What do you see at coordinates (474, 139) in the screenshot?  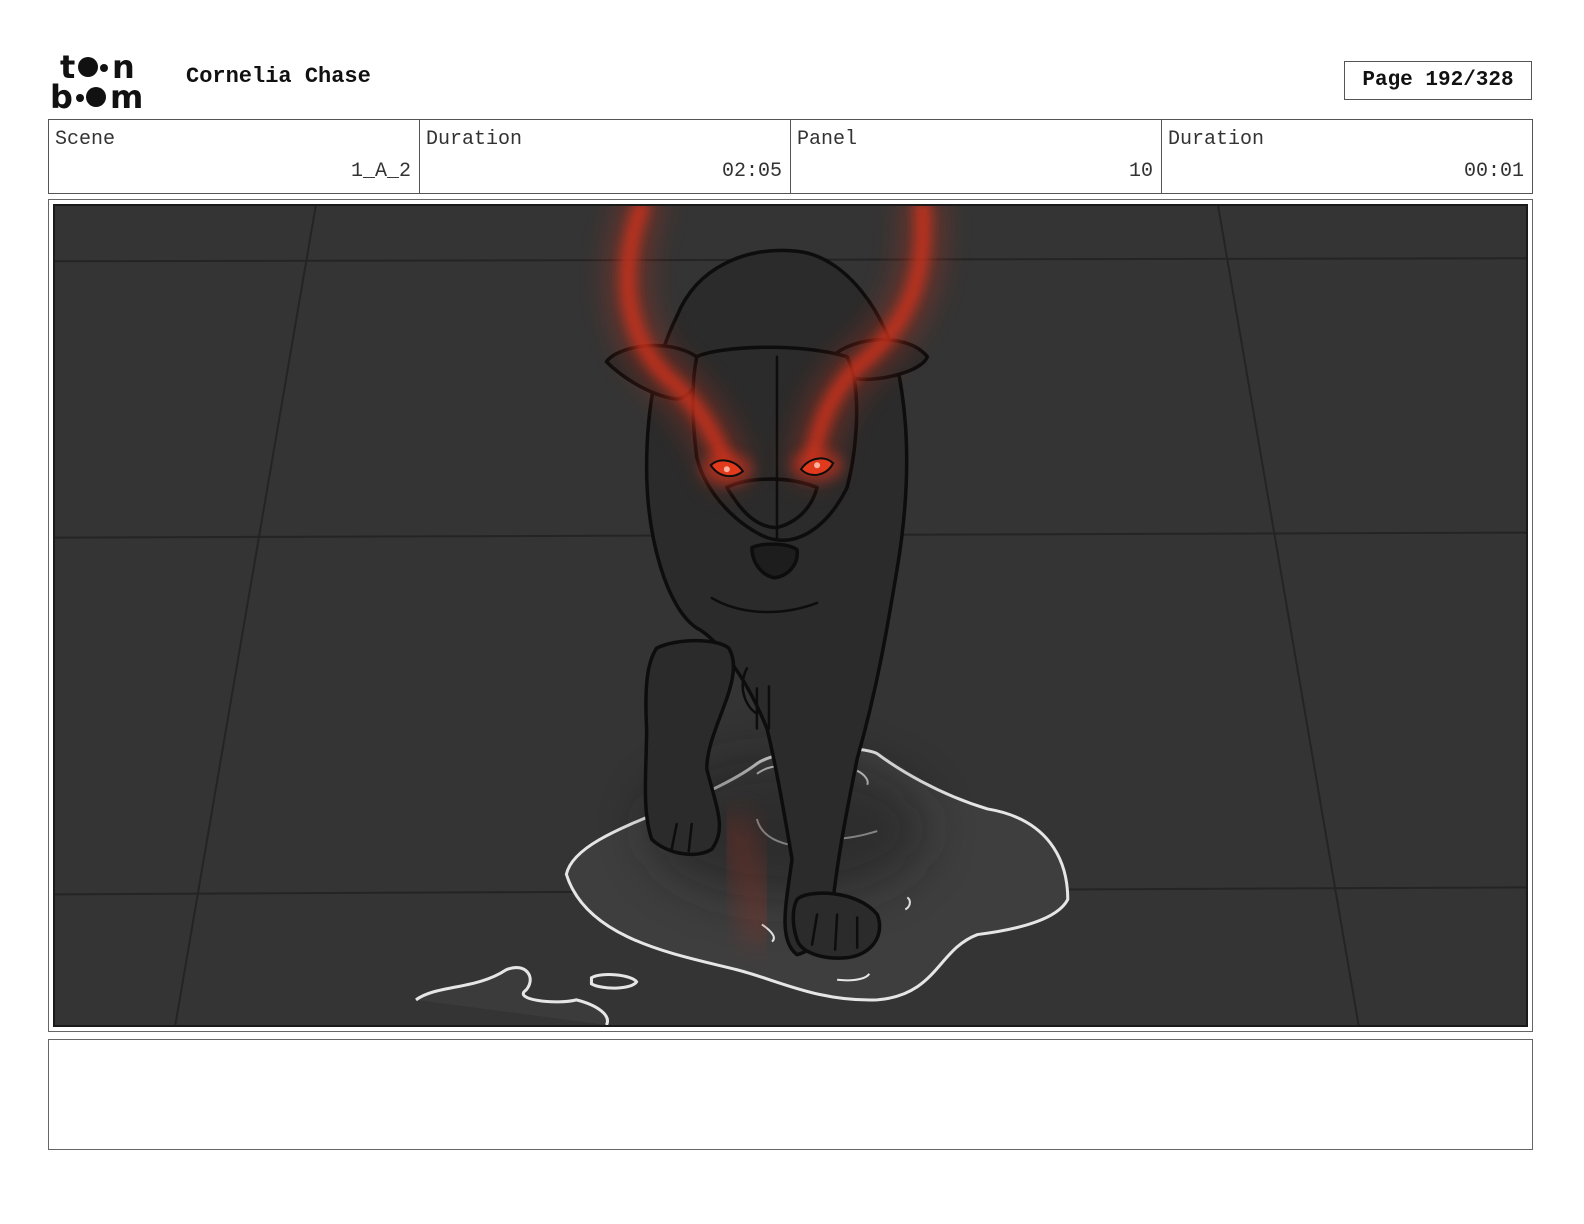 I see `scene-duration-label: Duration` at bounding box center [474, 139].